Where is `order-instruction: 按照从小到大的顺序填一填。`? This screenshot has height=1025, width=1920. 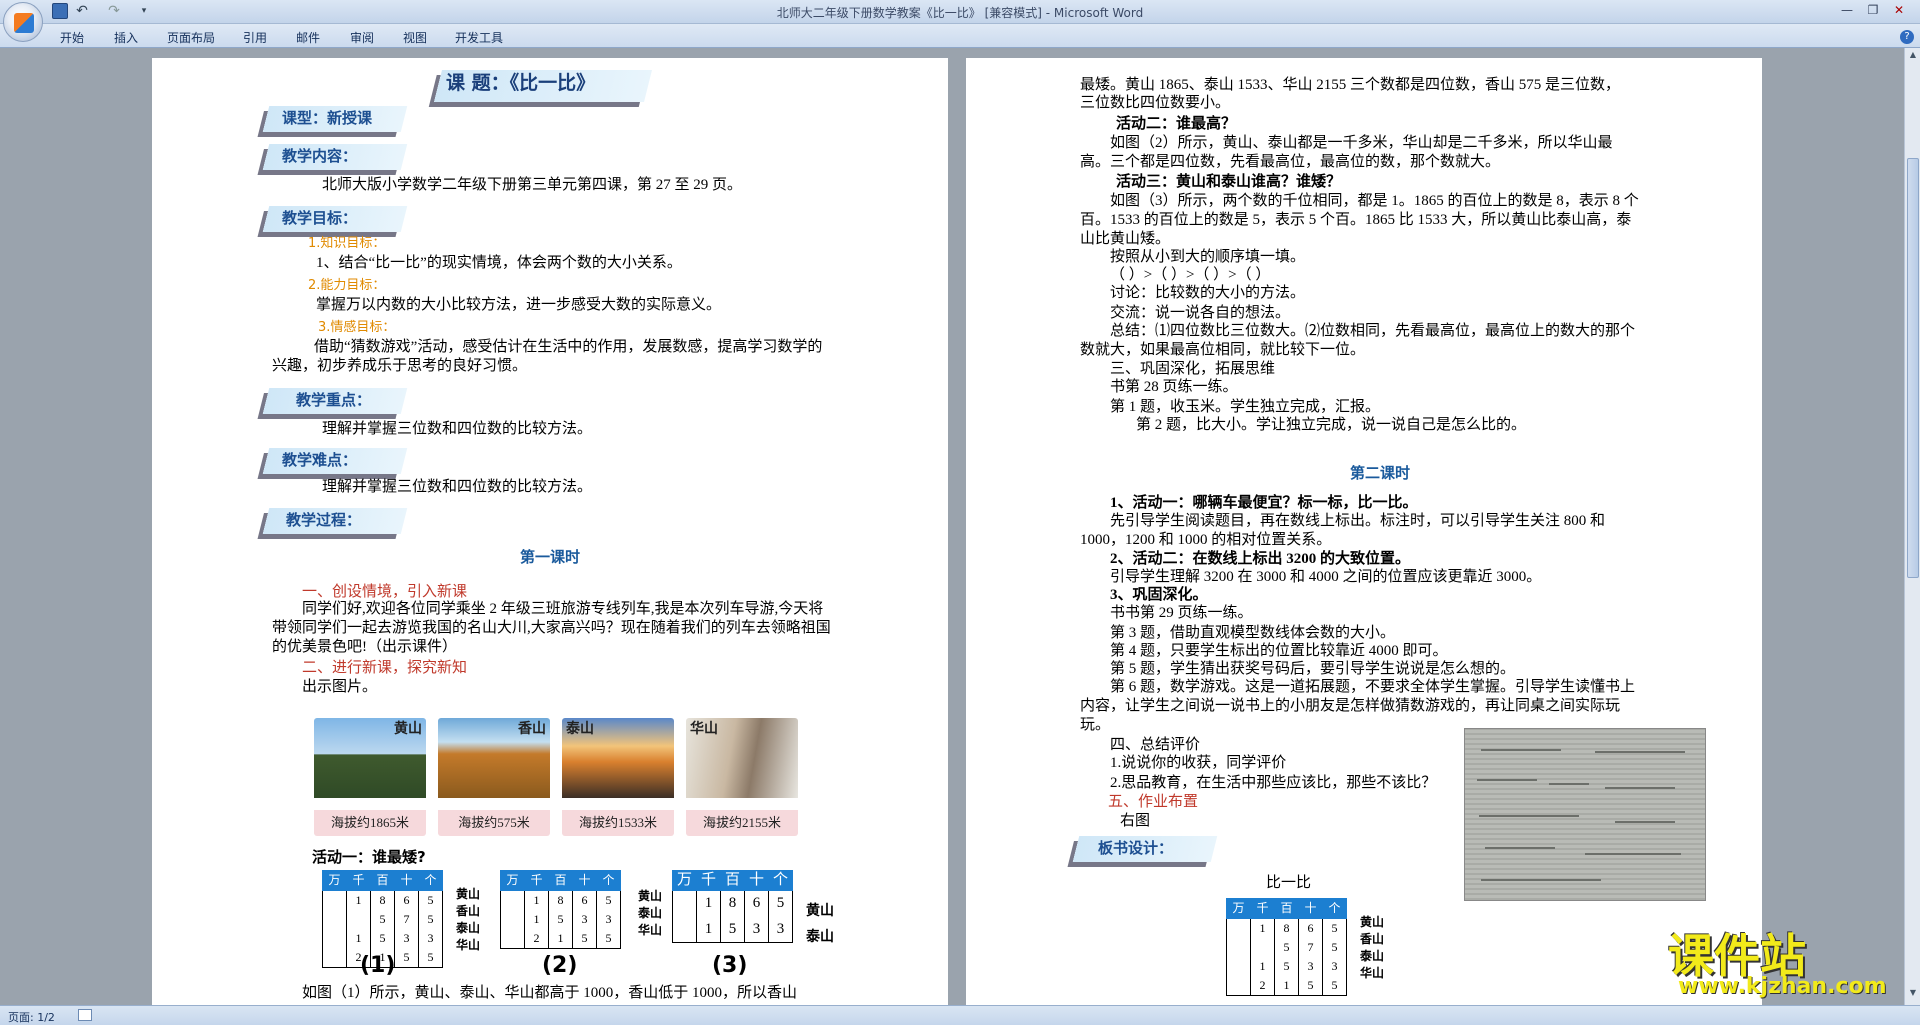 order-instruction: 按照从小到大的顺序填一填。 is located at coordinates (1208, 257).